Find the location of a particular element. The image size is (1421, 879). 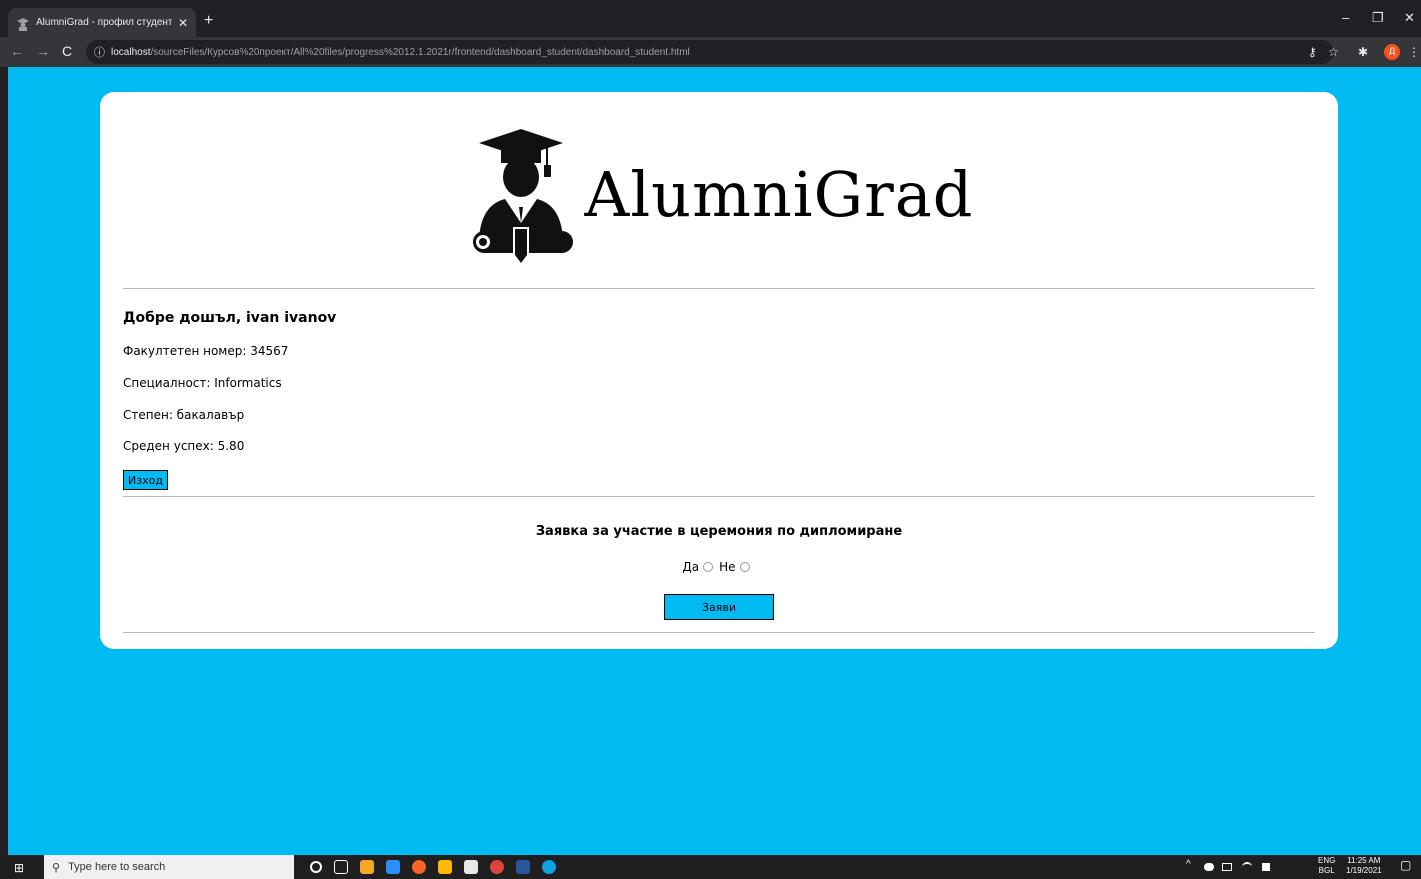

keyboard-layout: BGL is located at coordinates (1326, 870).